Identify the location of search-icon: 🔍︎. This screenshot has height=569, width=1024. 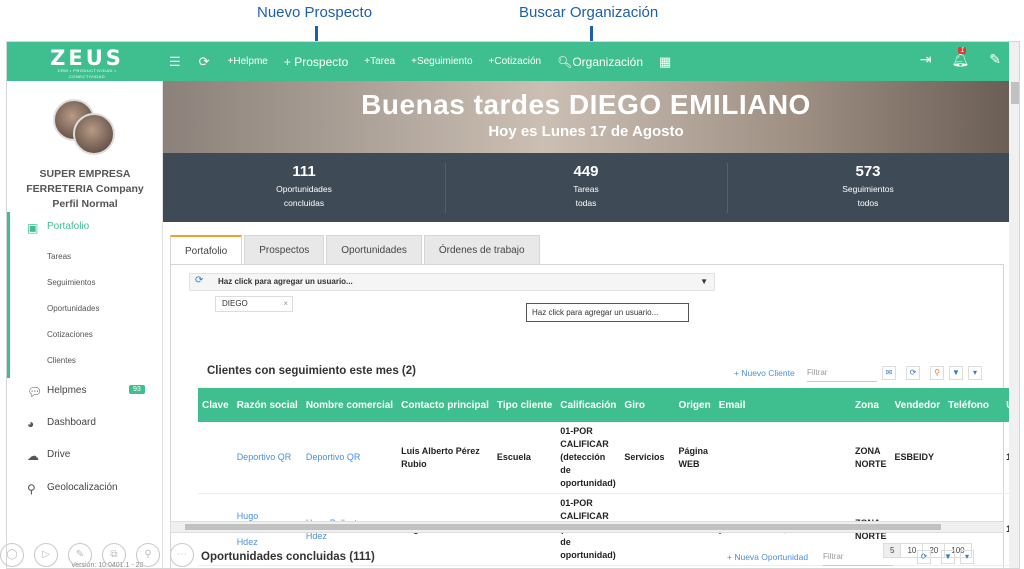
(565, 61).